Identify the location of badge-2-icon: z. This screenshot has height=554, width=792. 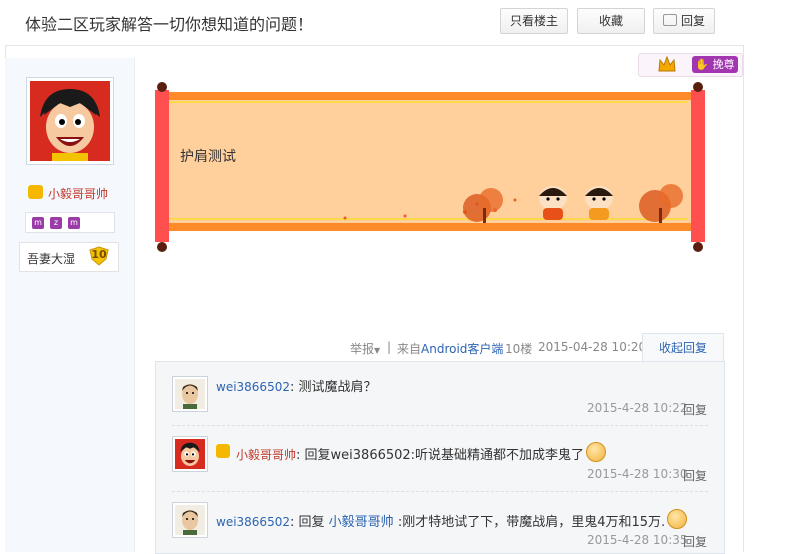
(56, 223).